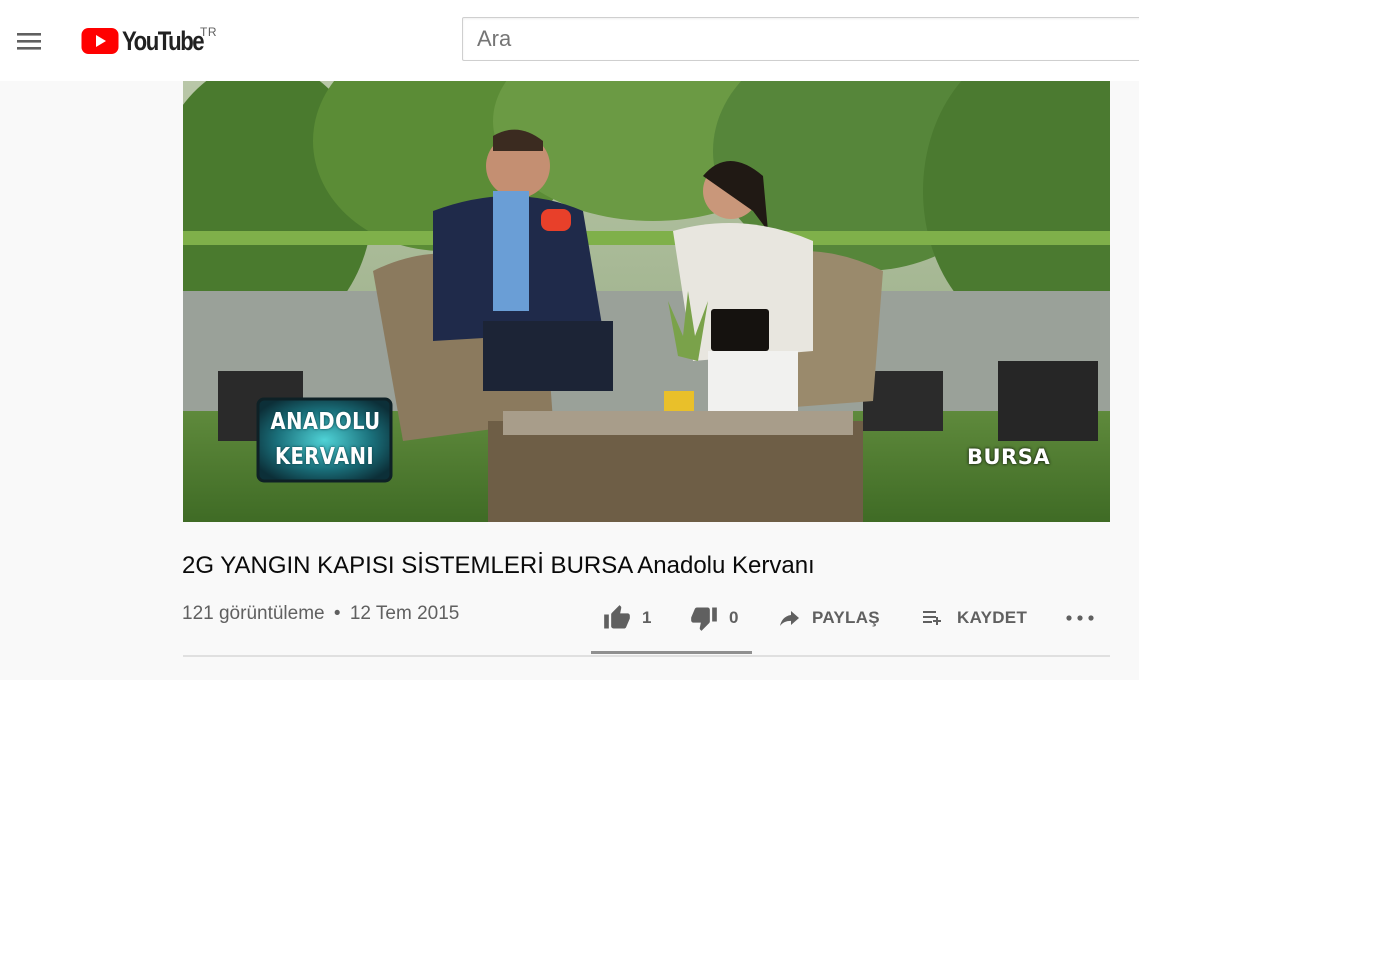  What do you see at coordinates (1009, 457) in the screenshot?
I see `overlay-location-label: BURSA` at bounding box center [1009, 457].